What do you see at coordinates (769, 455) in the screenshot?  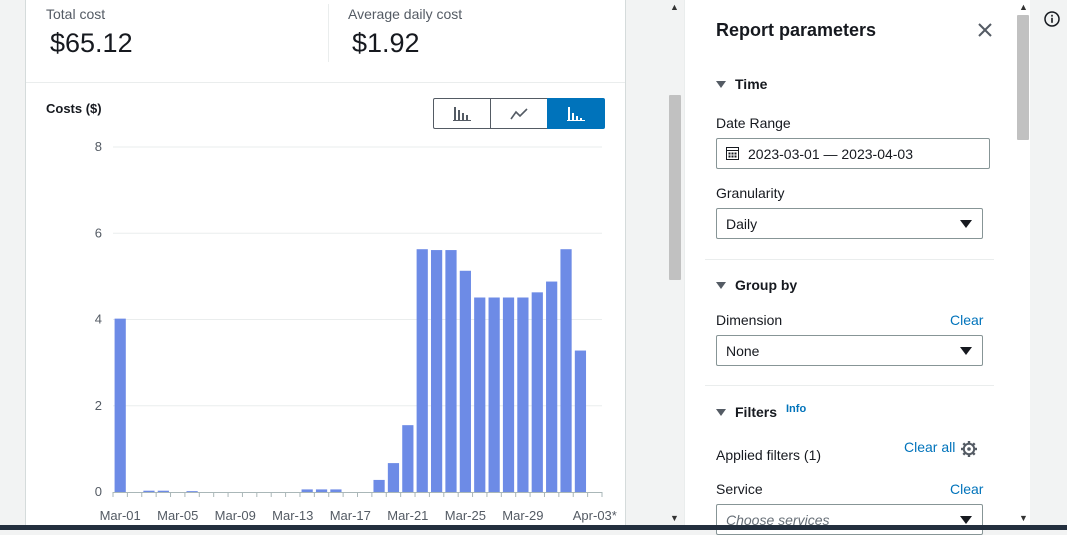 I see `applied-filters-label: Applied filters (1)` at bounding box center [769, 455].